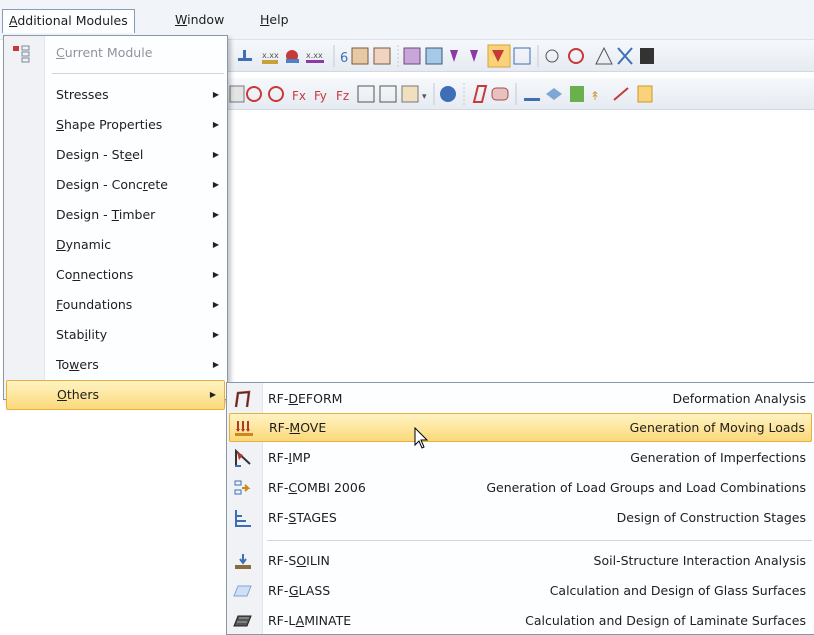 The width and height of the screenshot is (814, 635). I want to click on svg-text: Fx, so click(299, 96).